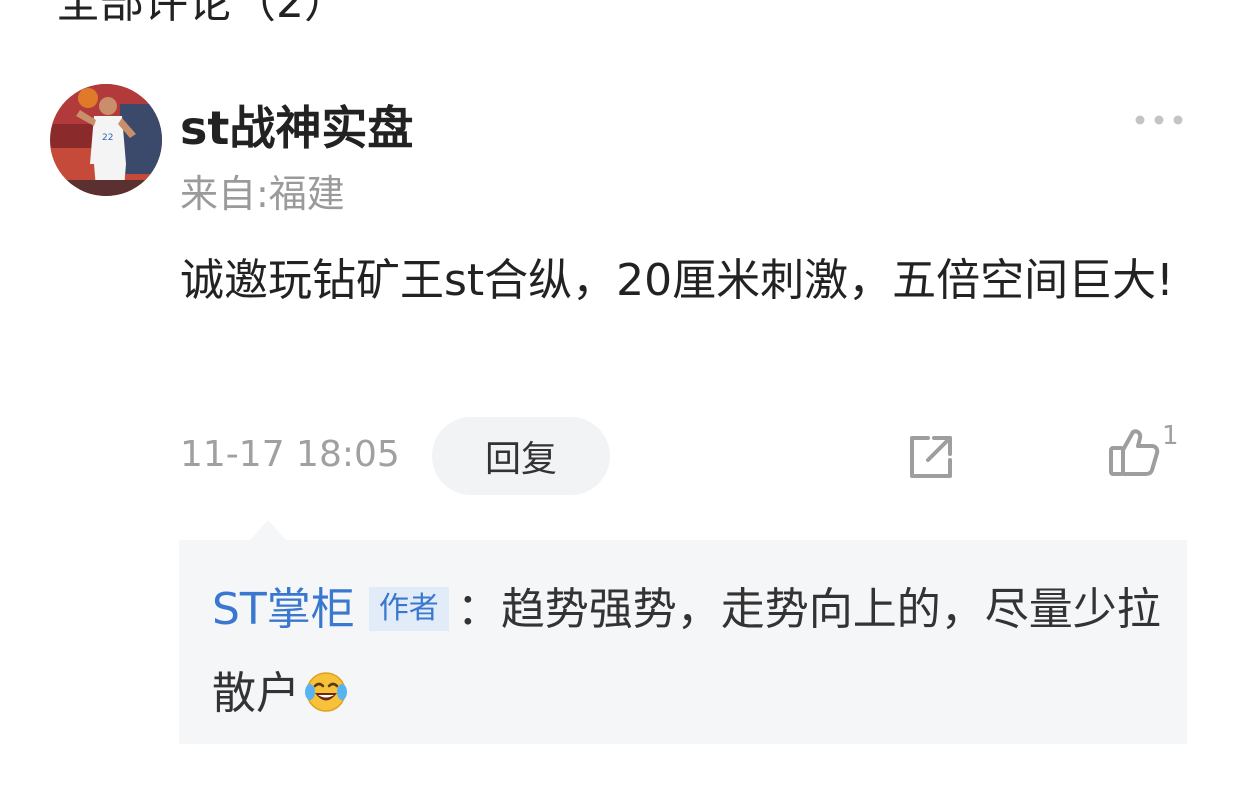  What do you see at coordinates (202, 14) in the screenshot?
I see `comments-section-title: 全部评论（2）` at bounding box center [202, 14].